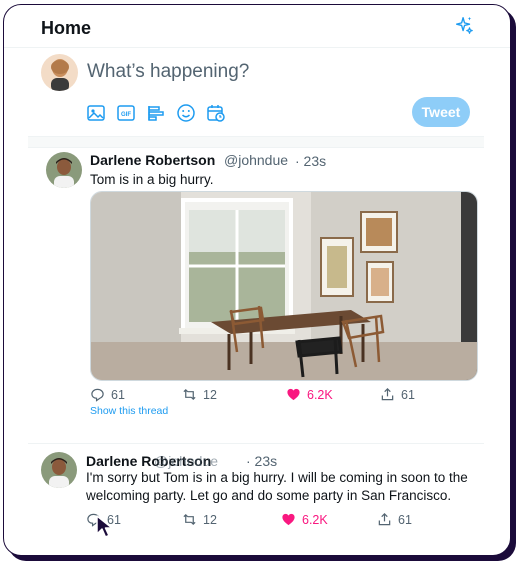 The width and height of the screenshot is (517, 564). What do you see at coordinates (464, 26) in the screenshot?
I see `sparkle-icon` at bounding box center [464, 26].